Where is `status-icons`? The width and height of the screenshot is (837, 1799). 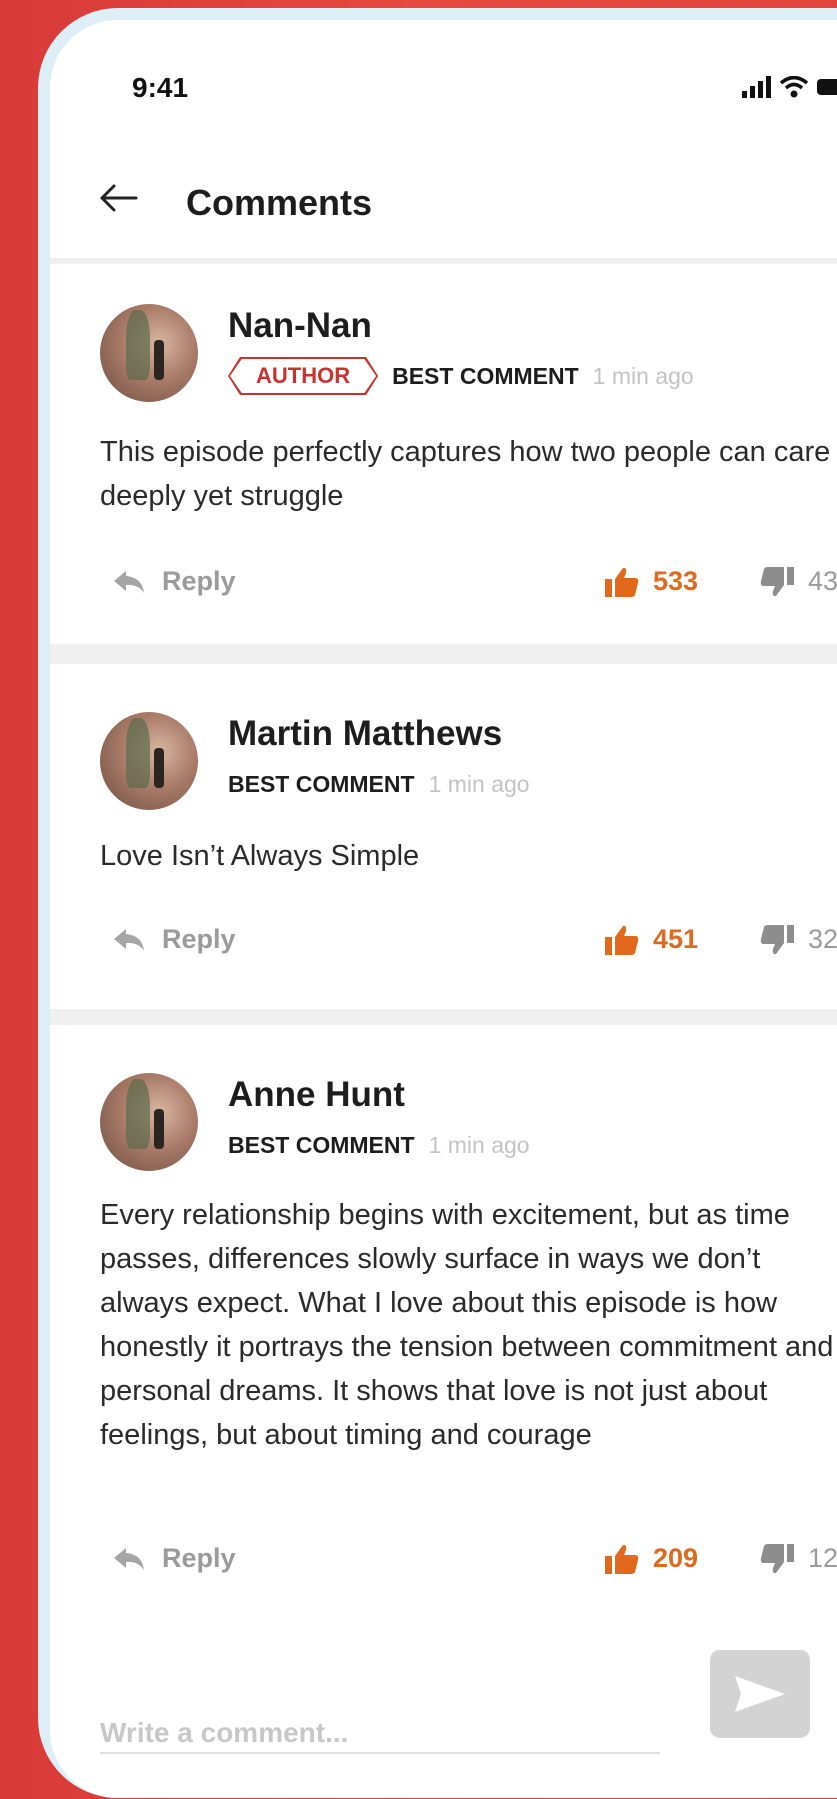
status-icons is located at coordinates (789, 87).